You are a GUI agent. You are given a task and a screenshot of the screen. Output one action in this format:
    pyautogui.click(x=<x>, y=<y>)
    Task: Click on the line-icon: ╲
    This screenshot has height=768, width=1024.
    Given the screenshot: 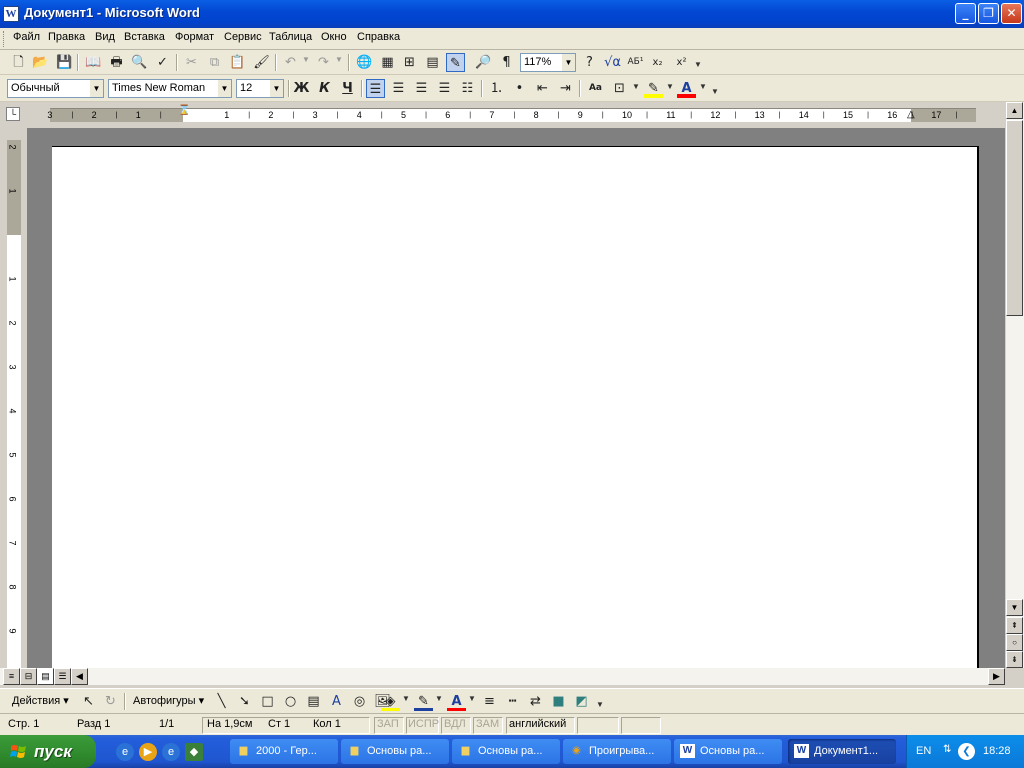 What is the action you would take?
    pyautogui.click(x=221, y=701)
    